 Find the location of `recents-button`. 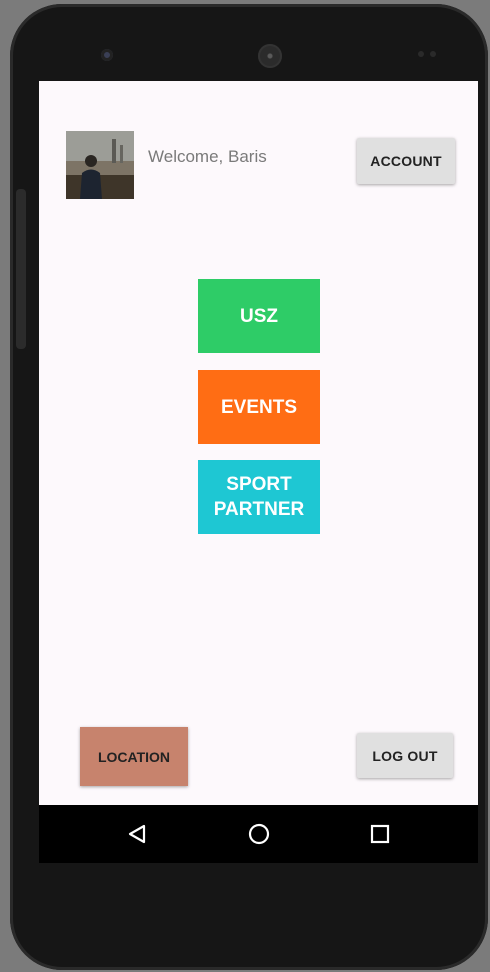

recents-button is located at coordinates (380, 834).